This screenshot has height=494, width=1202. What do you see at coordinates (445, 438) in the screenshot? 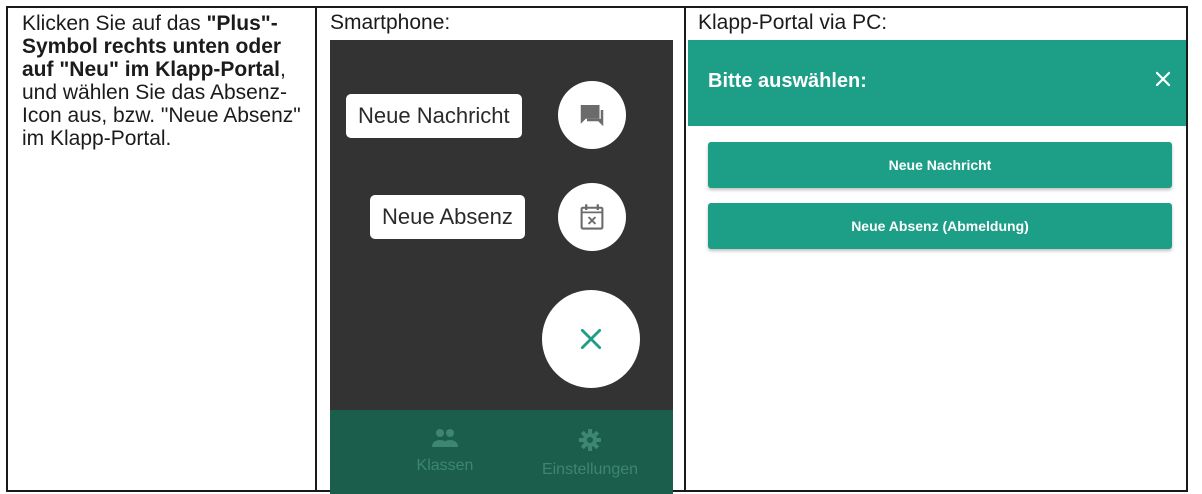
I see `people-icon` at bounding box center [445, 438].